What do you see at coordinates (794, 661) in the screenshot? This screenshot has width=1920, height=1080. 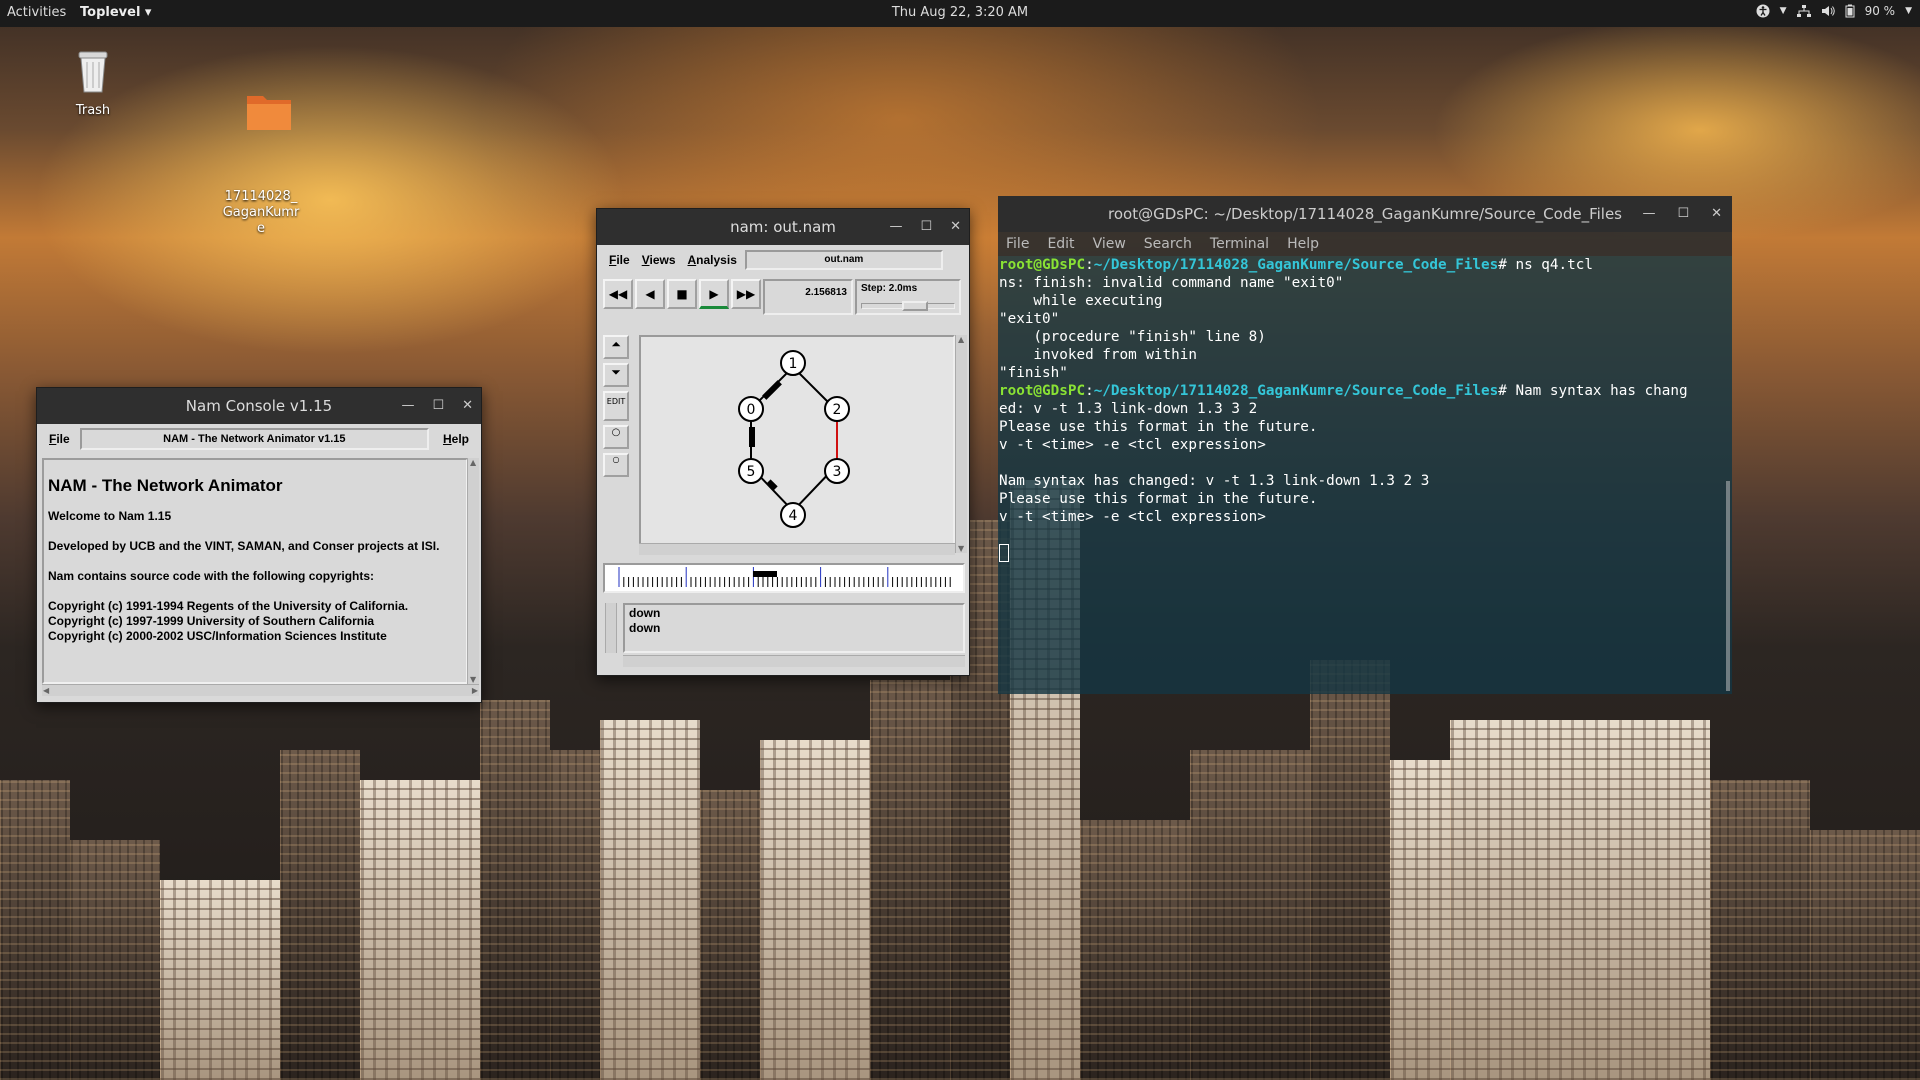 I see `log-horizontal-scrollbar` at bounding box center [794, 661].